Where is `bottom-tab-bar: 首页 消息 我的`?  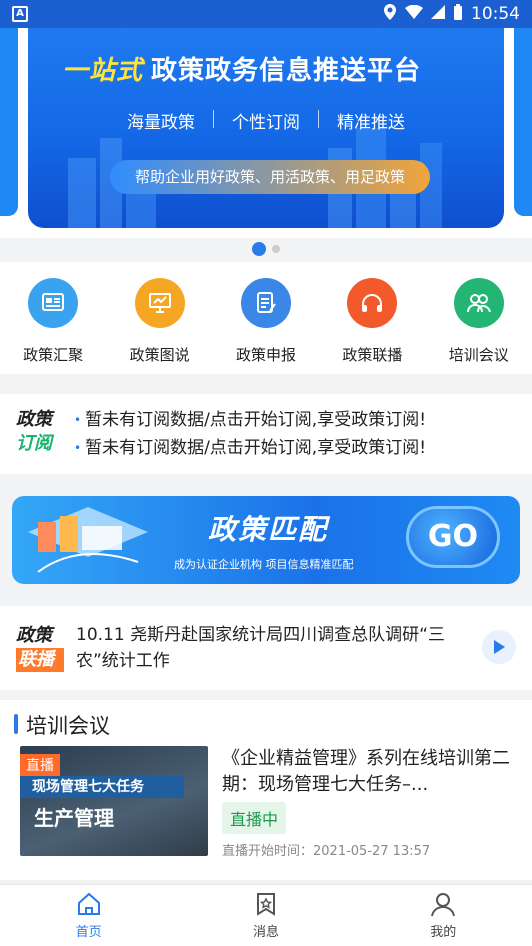
bottom-tab-bar: 首页 消息 我的 is located at coordinates (266, 915).